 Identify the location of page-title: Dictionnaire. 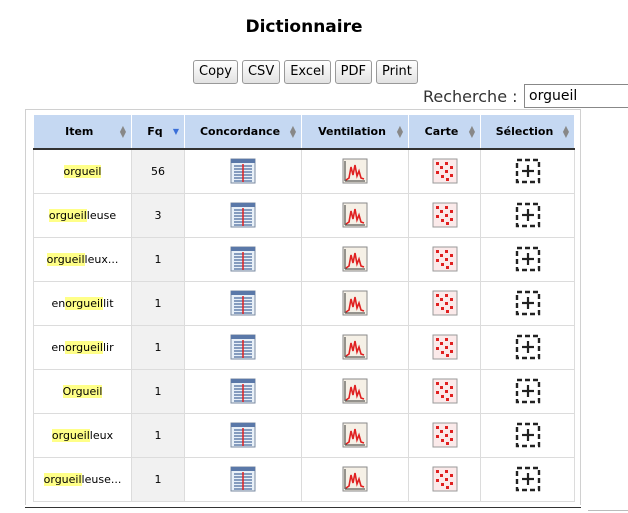
(304, 27).